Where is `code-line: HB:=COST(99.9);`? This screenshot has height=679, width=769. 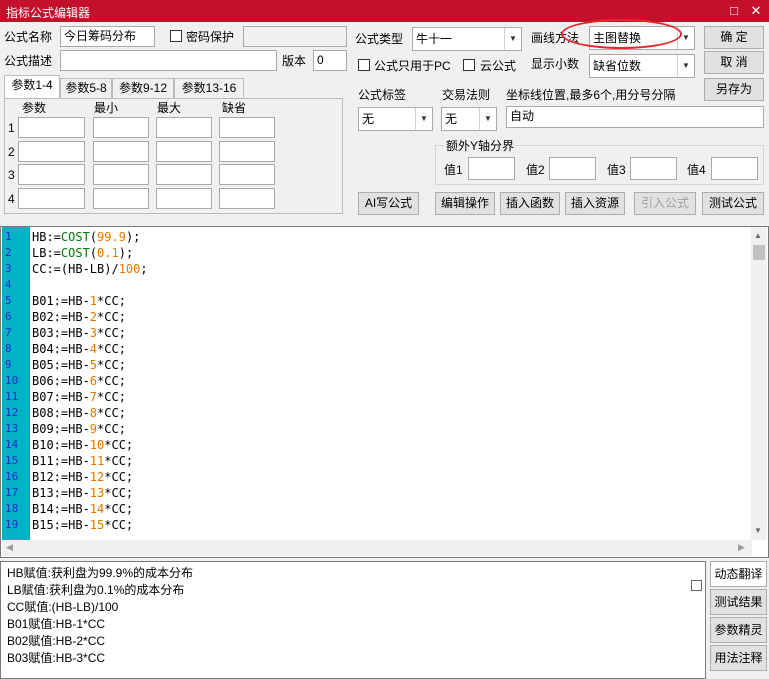
code-line: HB:=COST(99.9); is located at coordinates (86, 237).